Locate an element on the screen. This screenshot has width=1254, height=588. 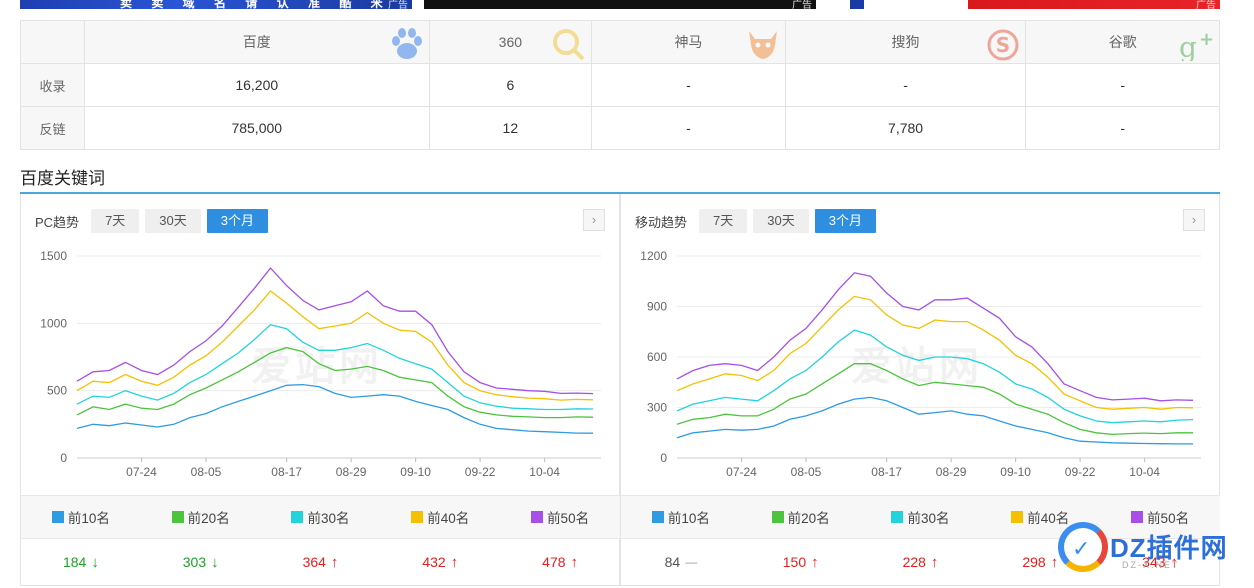
value-top20: 303 ↓ is located at coordinates (201, 562).